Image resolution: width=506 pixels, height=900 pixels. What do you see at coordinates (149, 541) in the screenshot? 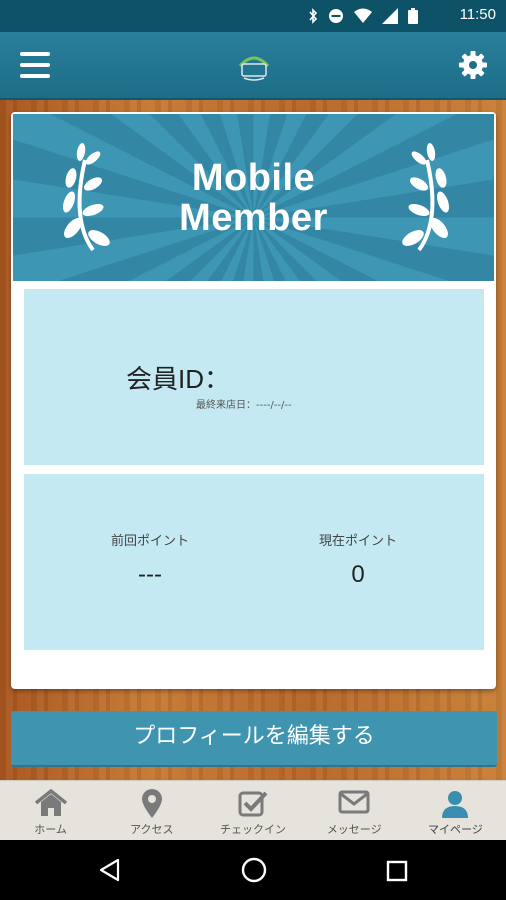
I see `previous-points-label: 前回ポイント` at bounding box center [149, 541].